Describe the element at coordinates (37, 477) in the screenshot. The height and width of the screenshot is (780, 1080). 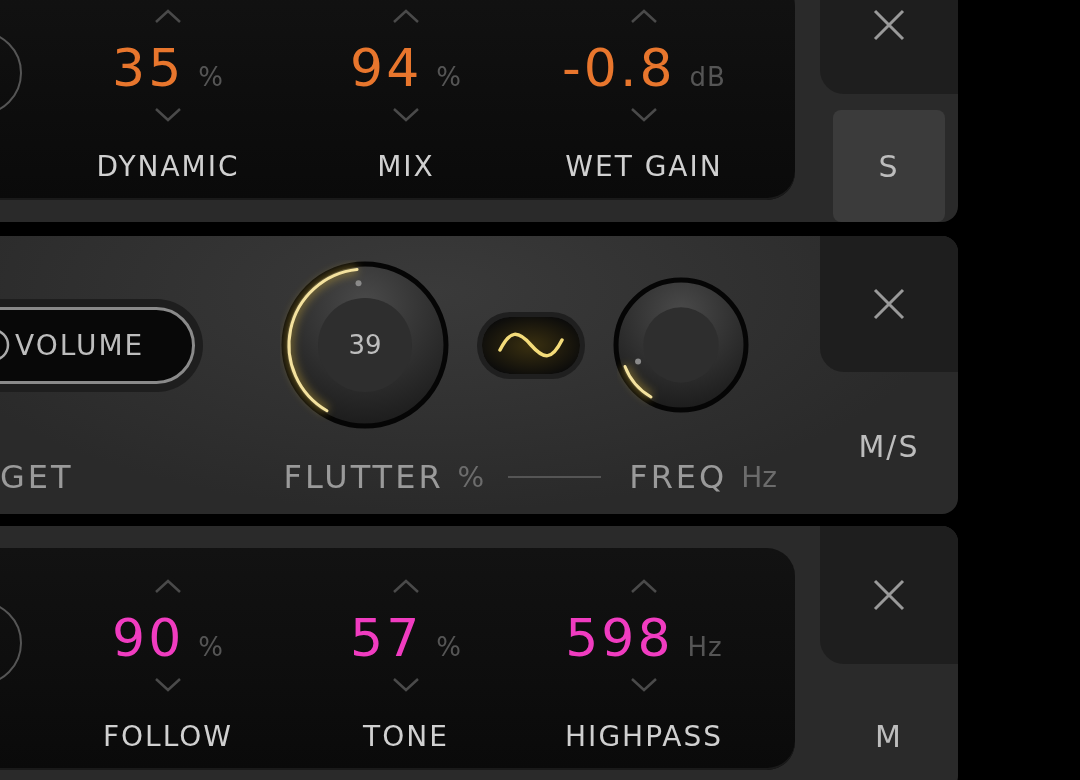
I see `param-label: GET` at that location.